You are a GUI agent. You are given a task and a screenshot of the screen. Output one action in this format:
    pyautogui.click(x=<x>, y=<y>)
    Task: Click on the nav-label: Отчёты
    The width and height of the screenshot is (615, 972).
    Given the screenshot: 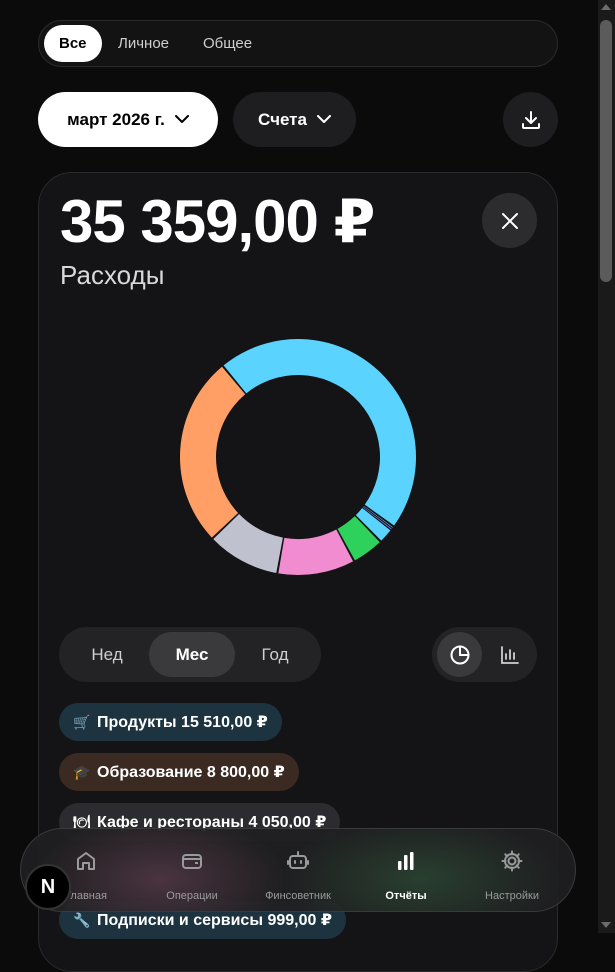 What is the action you would take?
    pyautogui.click(x=406, y=896)
    